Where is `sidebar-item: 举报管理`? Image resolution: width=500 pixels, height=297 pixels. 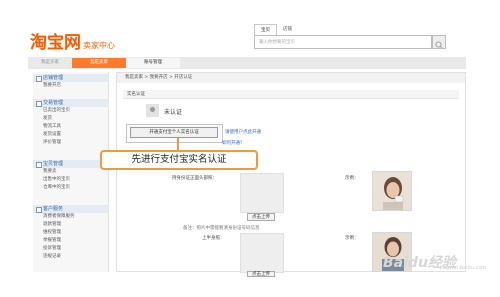
sidebar-item: 举报管理 is located at coordinates (71, 241).